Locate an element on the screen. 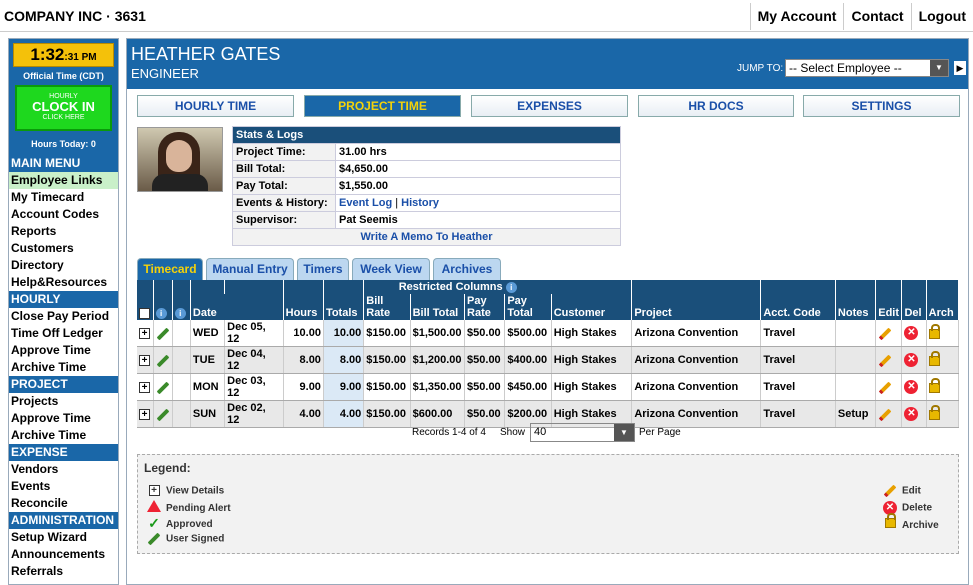 The width and height of the screenshot is (973, 585). tab-hr-docs: HR DOCS is located at coordinates (716, 106).